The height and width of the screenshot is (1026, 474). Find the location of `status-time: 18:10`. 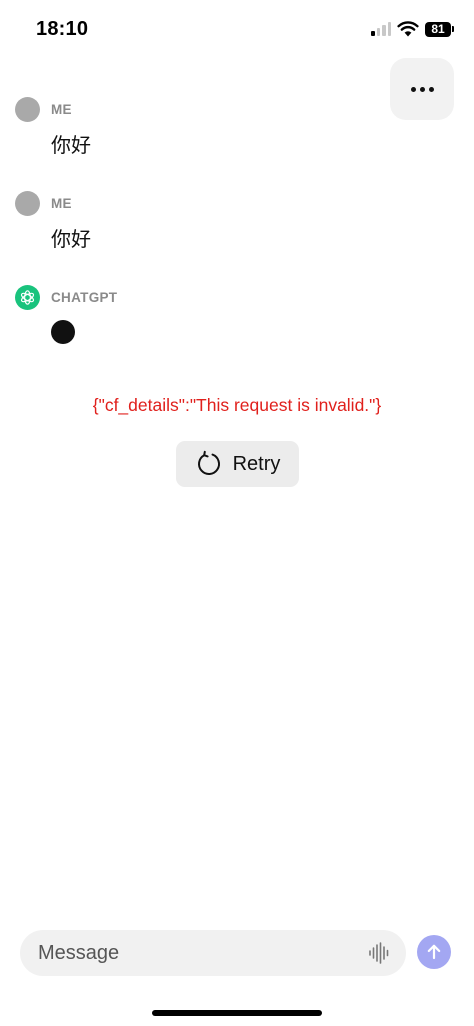

status-time: 18:10 is located at coordinates (62, 29).